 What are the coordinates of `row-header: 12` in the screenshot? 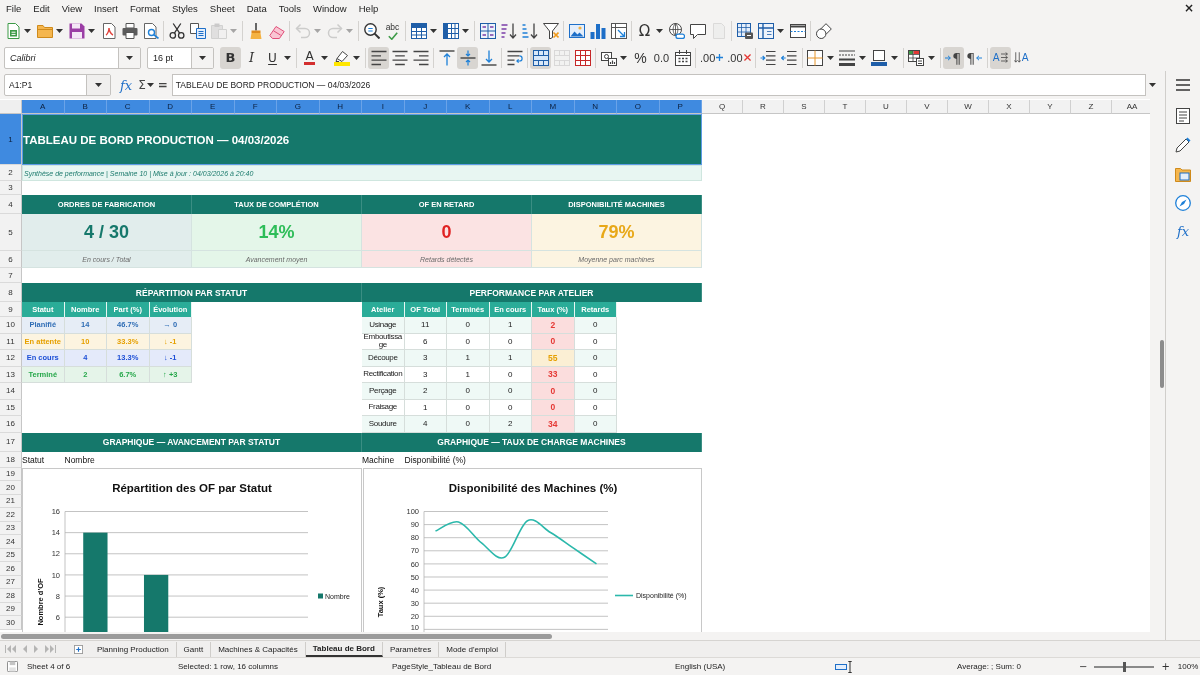 It's located at (11, 358).